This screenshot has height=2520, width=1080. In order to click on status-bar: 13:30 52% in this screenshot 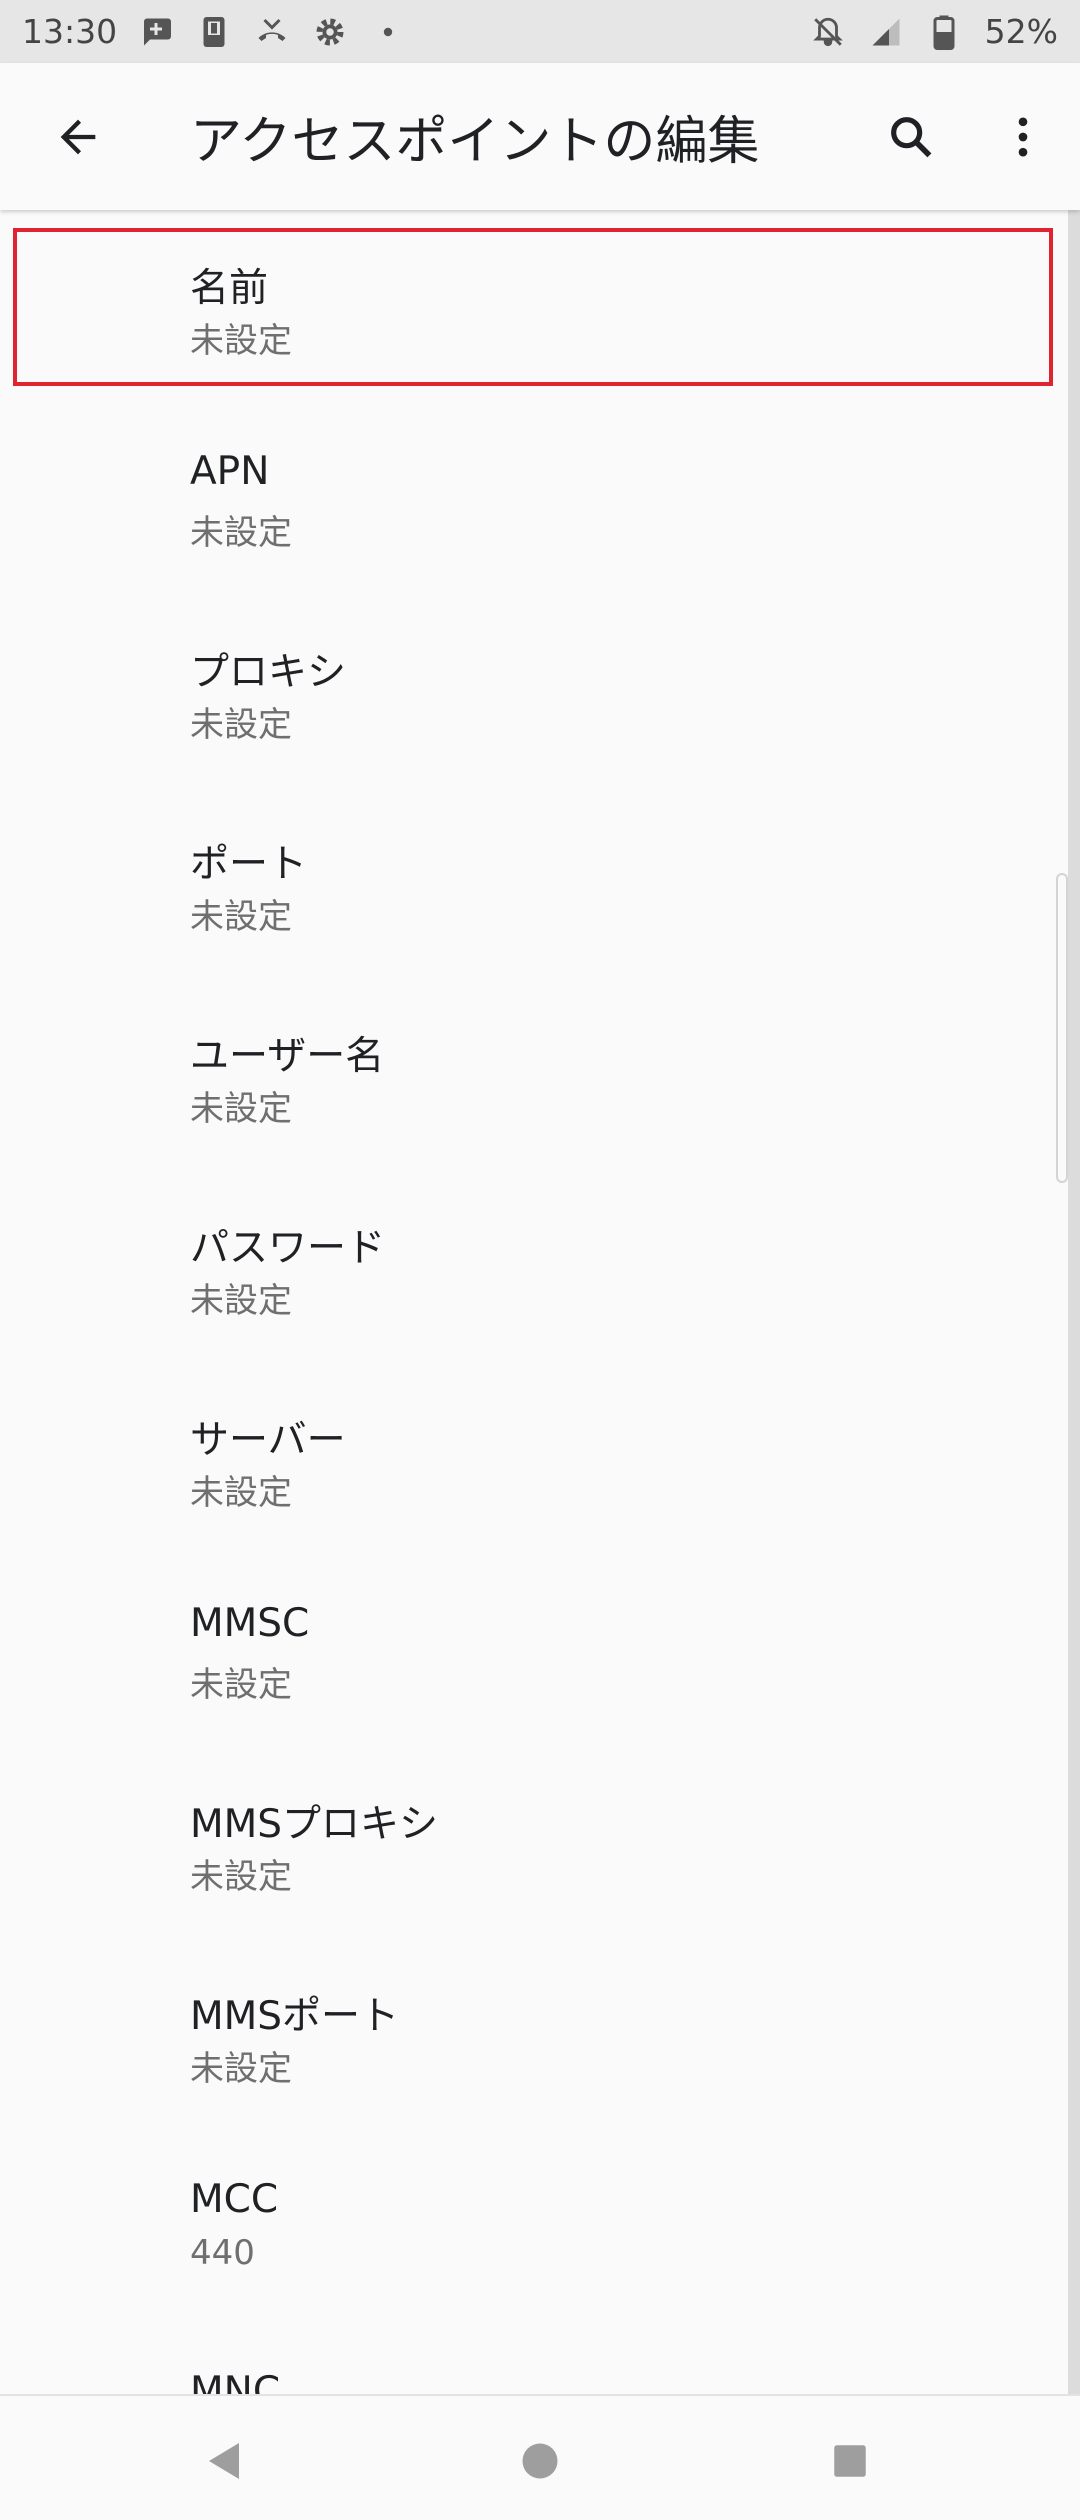, I will do `click(540, 31)`.